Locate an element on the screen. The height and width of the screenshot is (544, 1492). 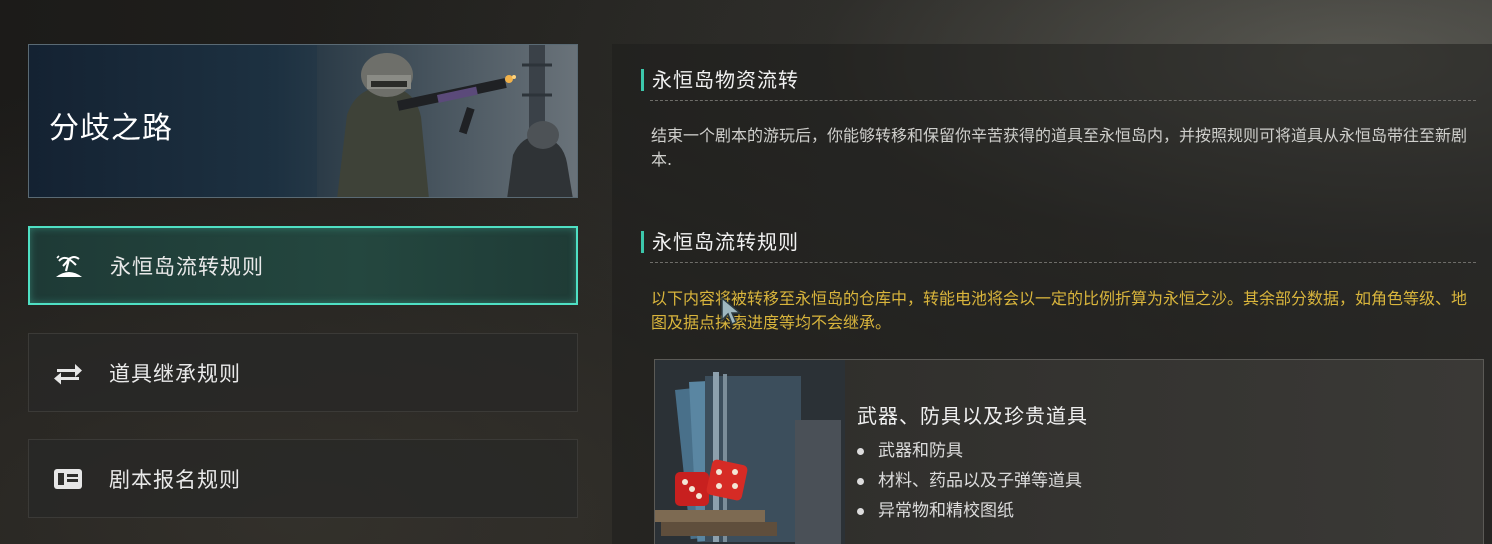
mouse-cursor-icon is located at coordinates (731, 311).